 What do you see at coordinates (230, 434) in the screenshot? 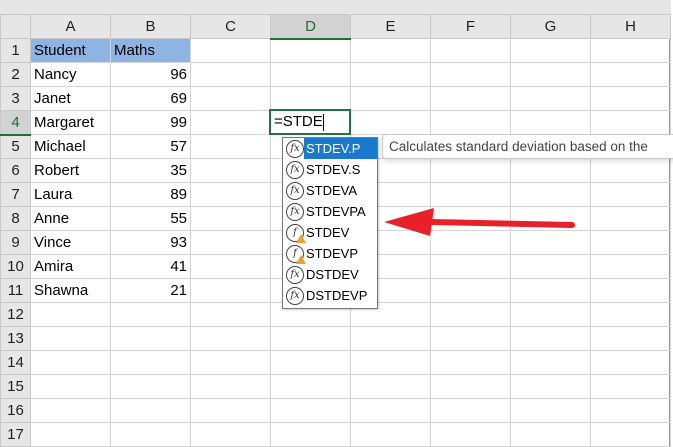
I see `cell-C17` at bounding box center [230, 434].